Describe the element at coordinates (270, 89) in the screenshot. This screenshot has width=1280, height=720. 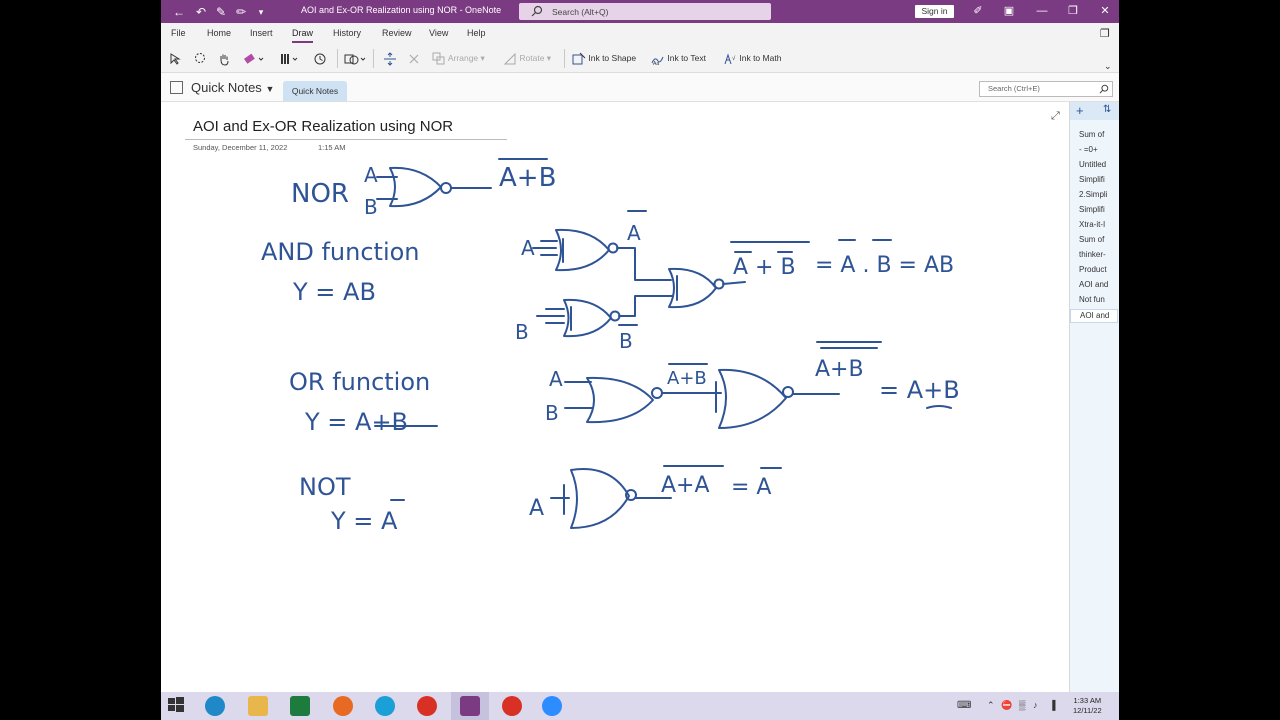
I see `chevron-down-icon: ▼` at that location.